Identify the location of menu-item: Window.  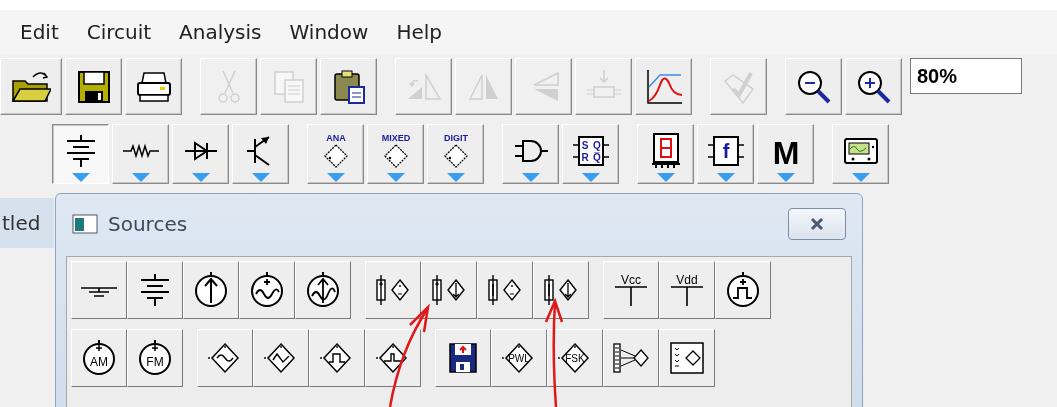
(329, 32).